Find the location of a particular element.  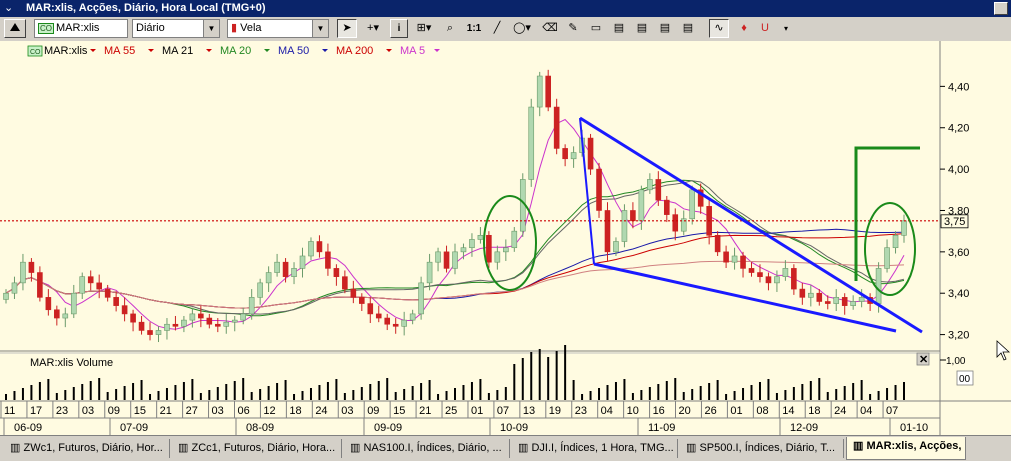

legend-item: MAR:xlis is located at coordinates (66, 51).